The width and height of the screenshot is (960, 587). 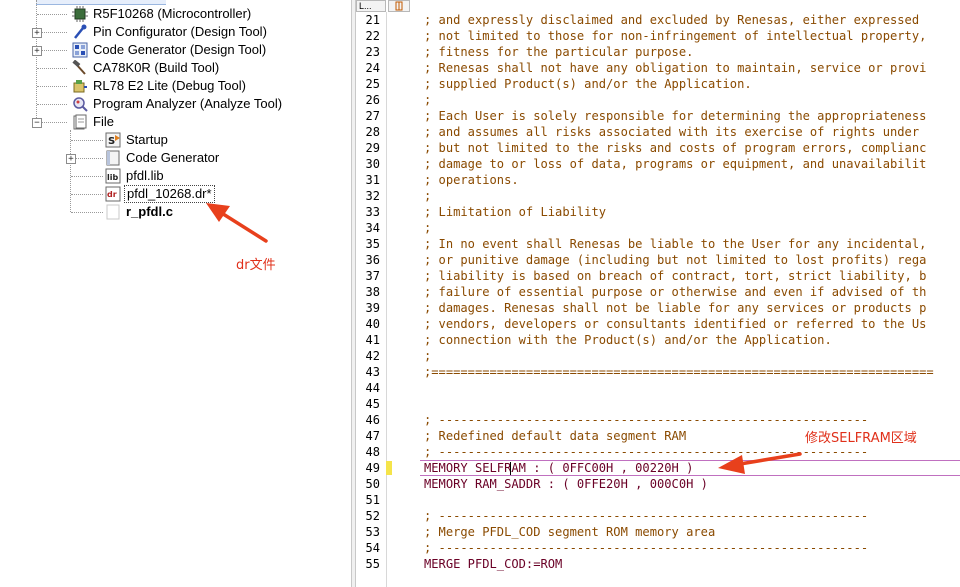 What do you see at coordinates (760, 463) in the screenshot?
I see `arrow-to-selfram-line` at bounding box center [760, 463].